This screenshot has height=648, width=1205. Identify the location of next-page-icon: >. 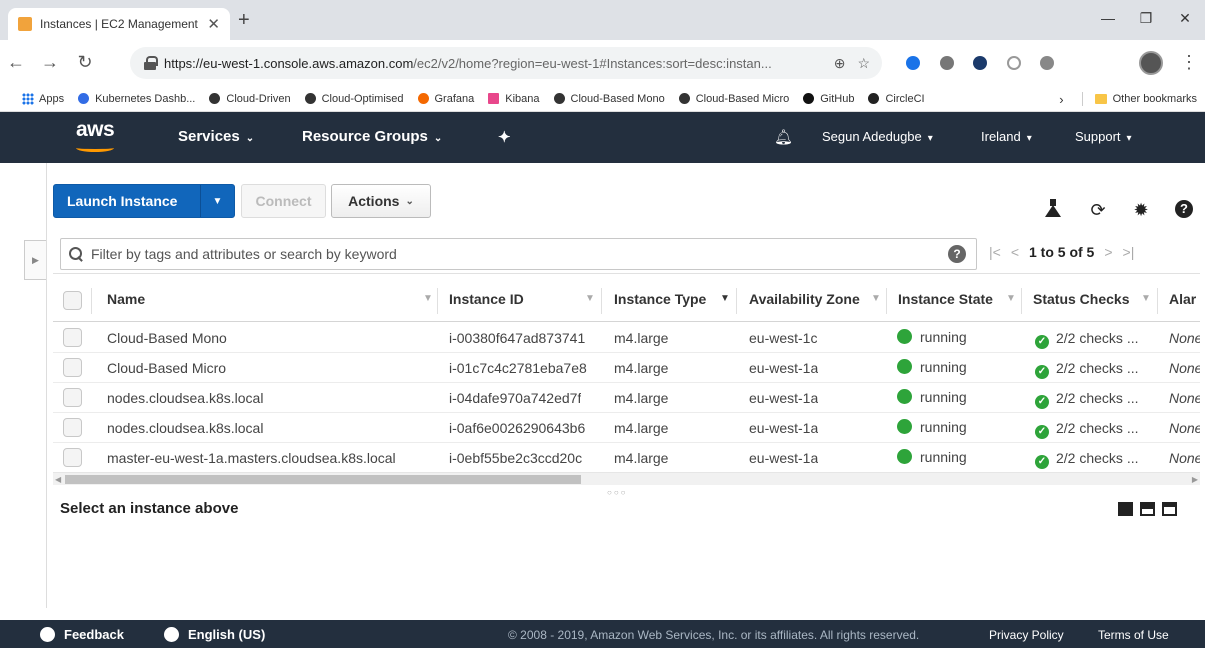
(1108, 252).